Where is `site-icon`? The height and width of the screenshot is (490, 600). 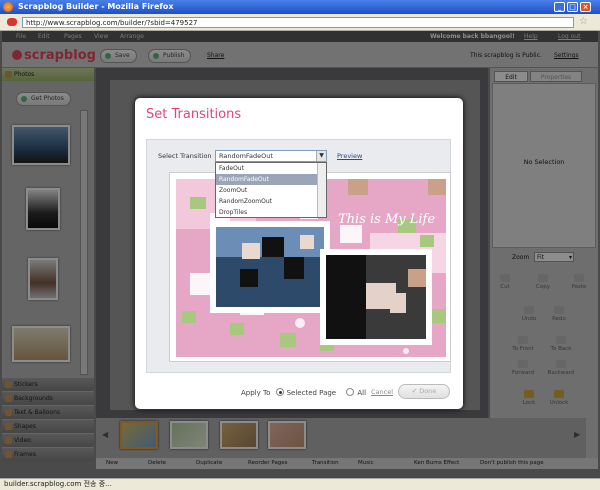
site-icon is located at coordinates (12, 22).